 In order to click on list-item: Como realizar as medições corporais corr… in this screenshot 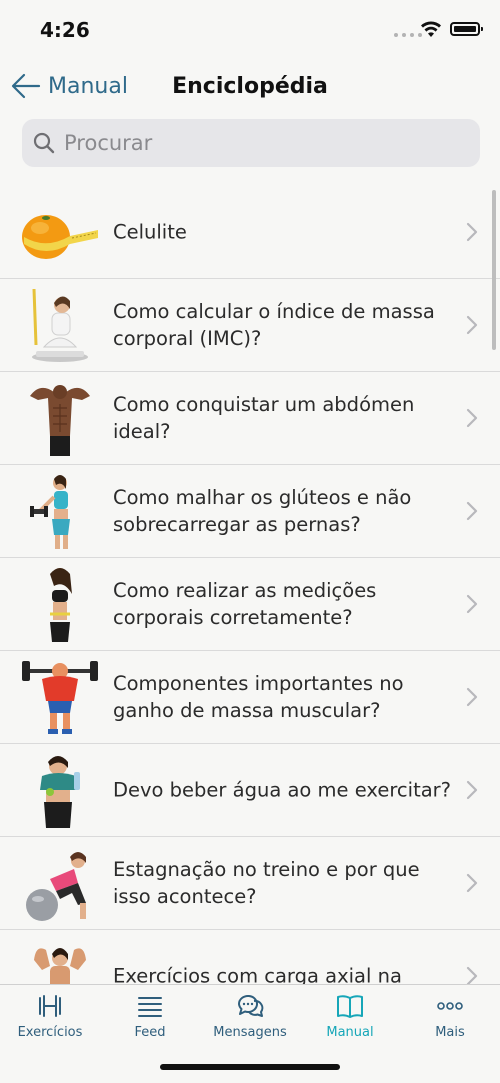, I will do `click(250, 604)`.